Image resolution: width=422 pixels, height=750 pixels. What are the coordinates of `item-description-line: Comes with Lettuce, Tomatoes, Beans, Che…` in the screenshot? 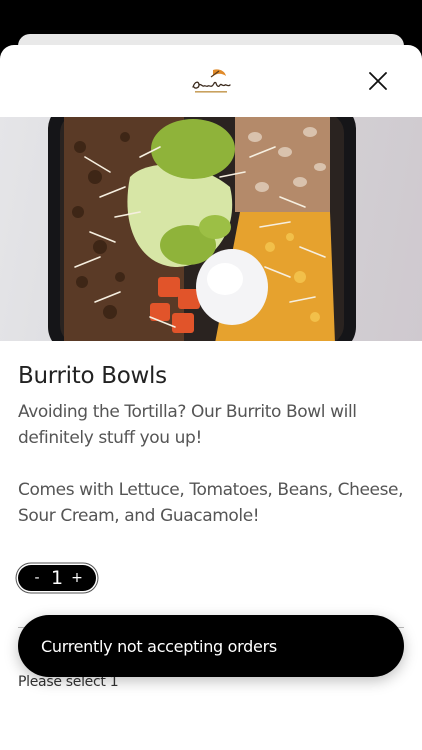 It's located at (211, 503).